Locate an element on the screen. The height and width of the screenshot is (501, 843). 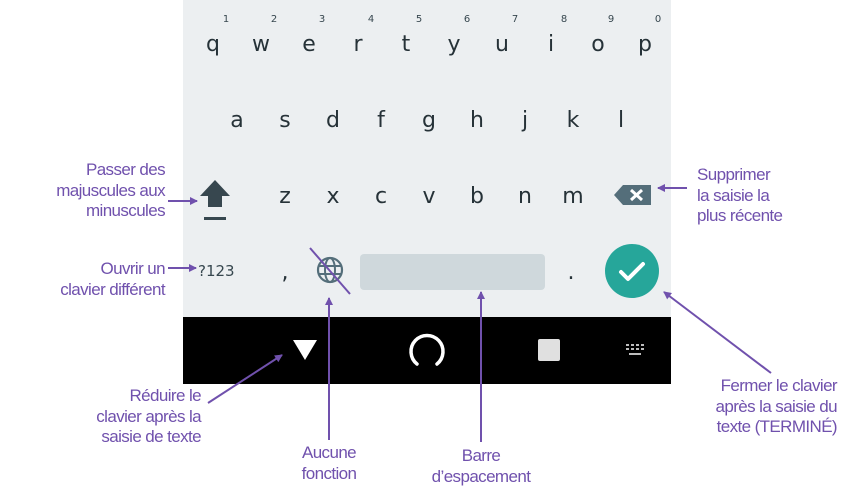
annotation-line: fonction is located at coordinates (329, 473).